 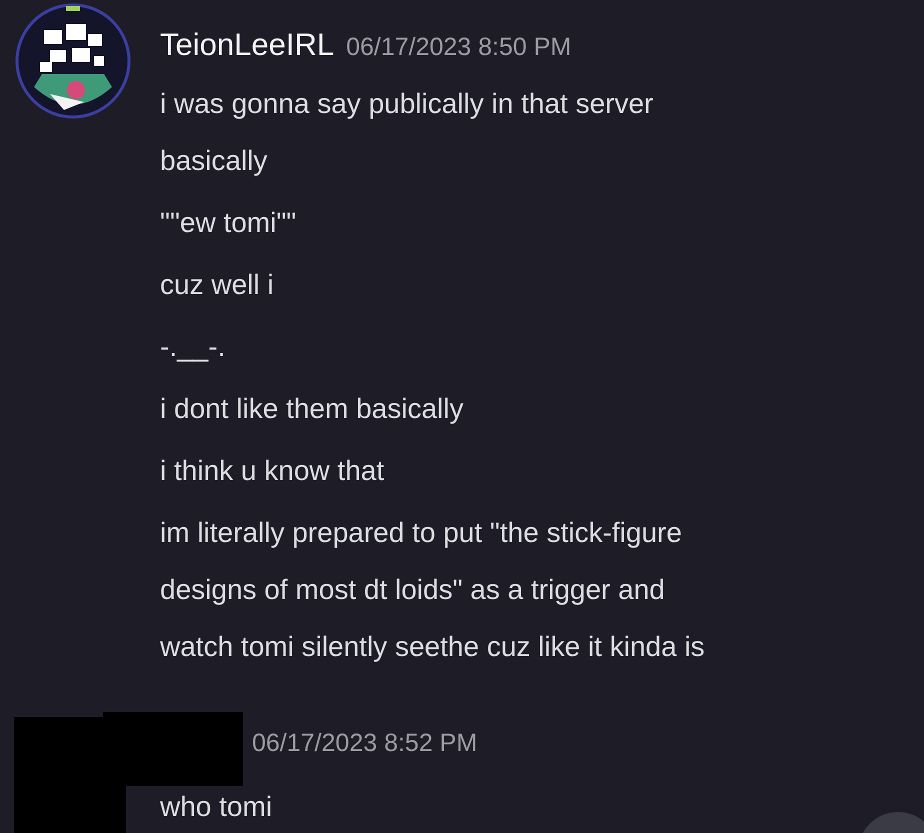 I want to click on message-text: i was gonna say publically in that server basically, so click(x=407, y=132).